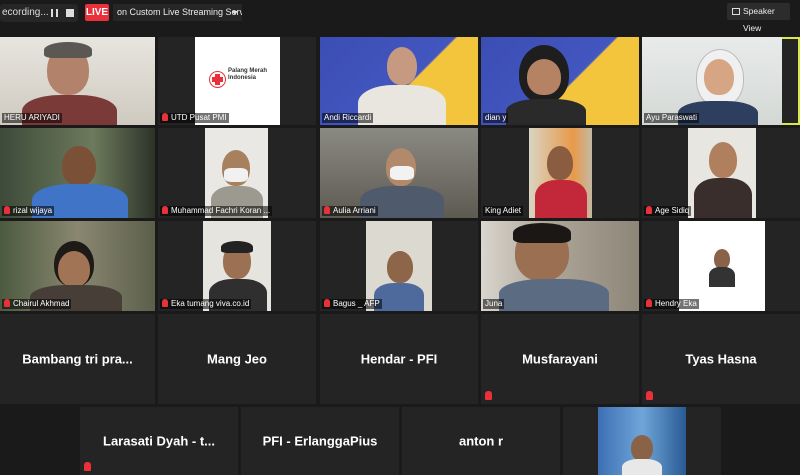  I want to click on name-only-tile: anton r, so click(481, 441).